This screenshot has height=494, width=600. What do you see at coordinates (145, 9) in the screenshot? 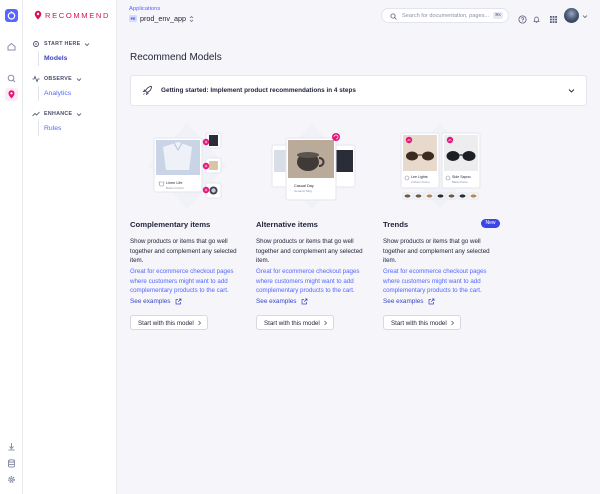
I see `app-selector-label: Applications` at bounding box center [145, 9].